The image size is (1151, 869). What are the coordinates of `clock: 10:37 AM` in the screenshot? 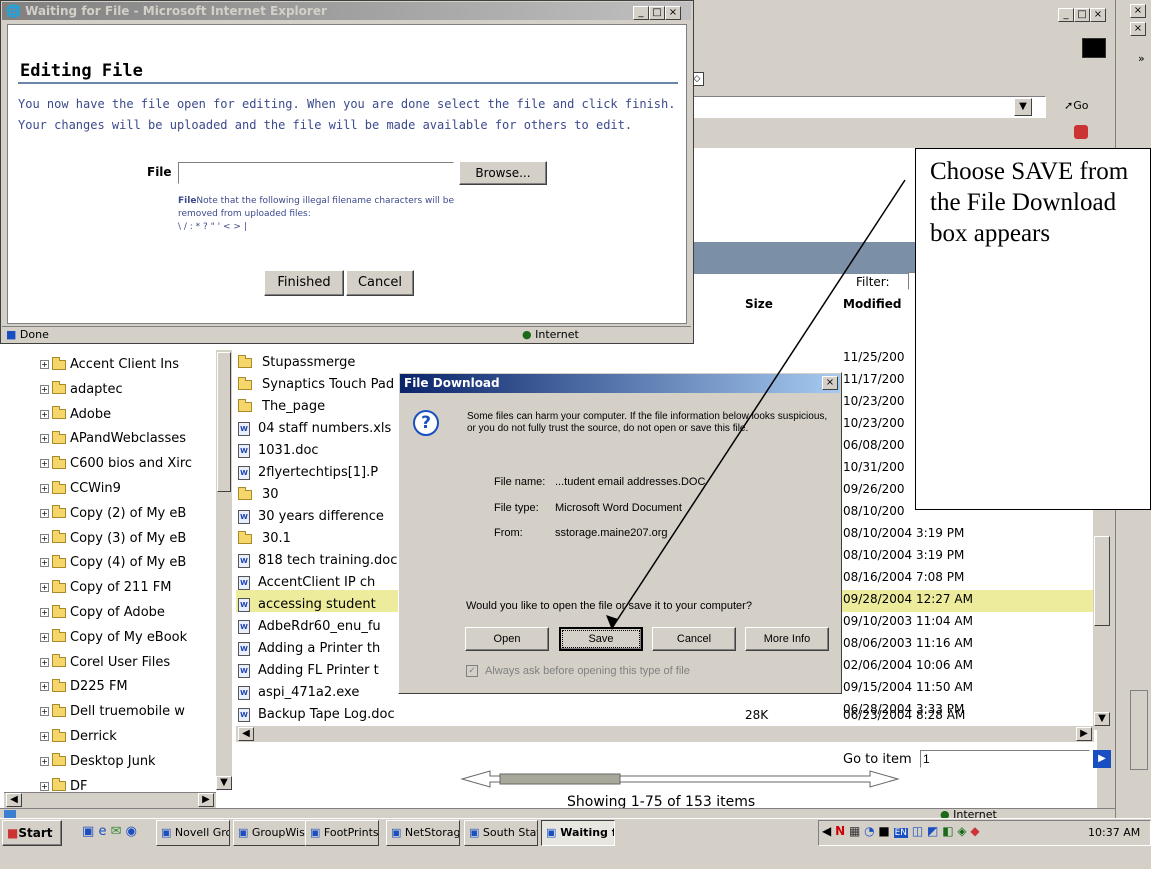 It's located at (1114, 832).